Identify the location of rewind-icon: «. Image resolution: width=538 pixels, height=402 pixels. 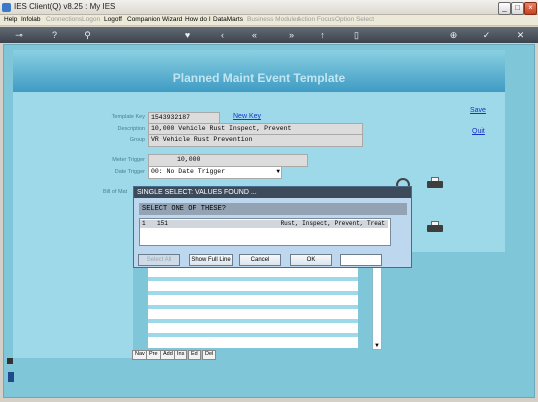
(254, 35).